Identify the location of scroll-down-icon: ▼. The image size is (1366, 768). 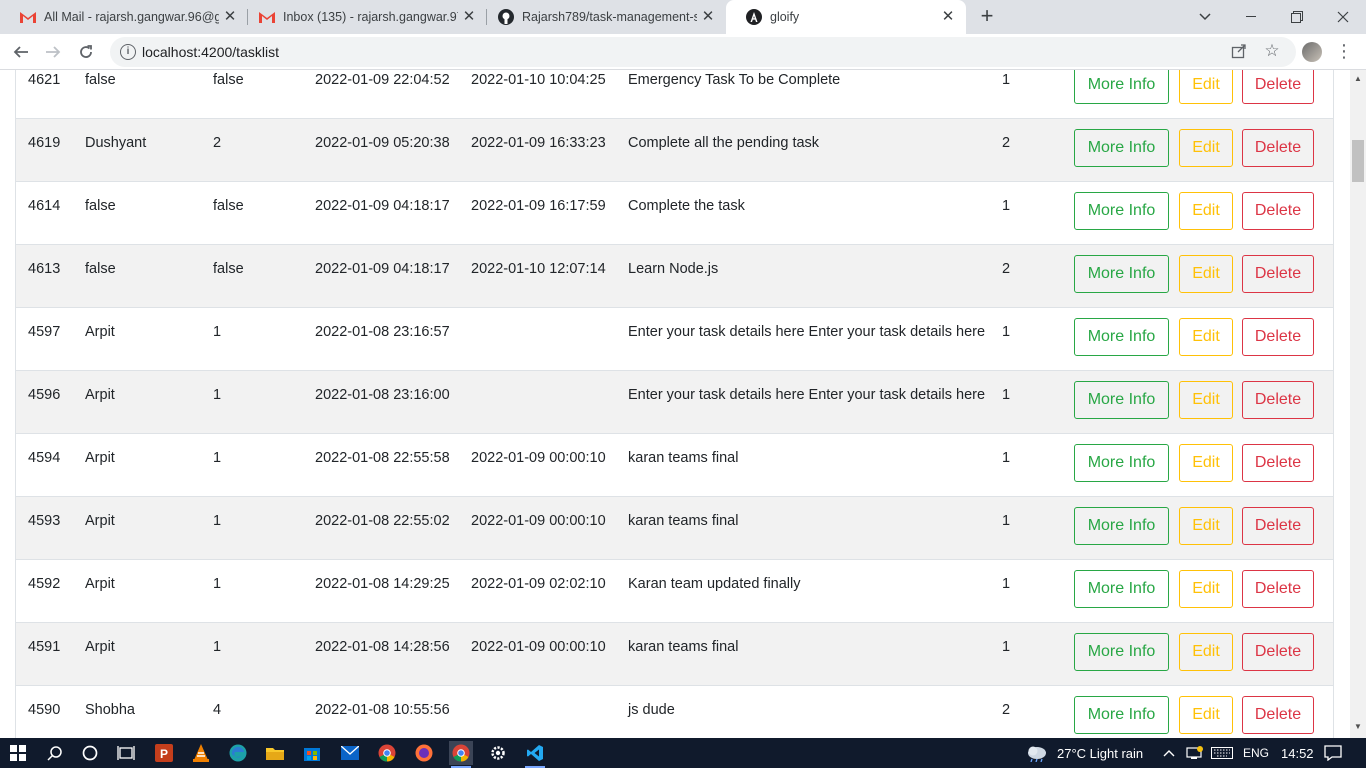
(1358, 728).